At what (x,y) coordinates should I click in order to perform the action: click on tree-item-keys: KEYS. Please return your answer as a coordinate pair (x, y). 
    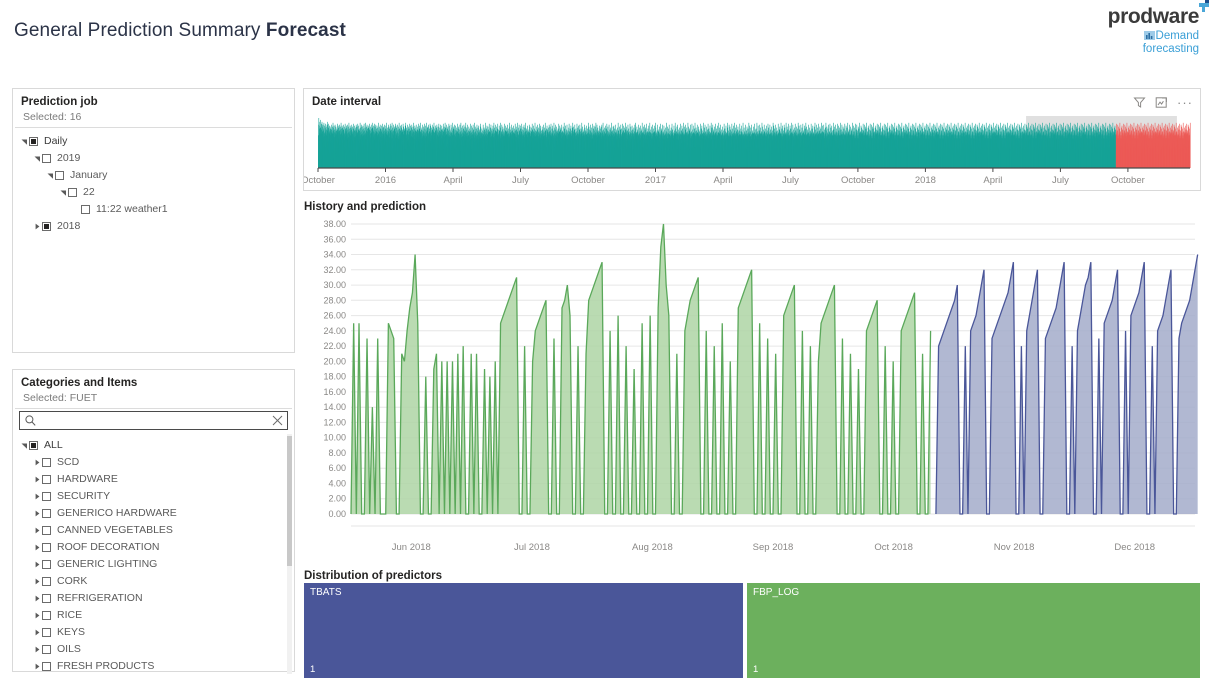
    Looking at the image, I should click on (153, 632).